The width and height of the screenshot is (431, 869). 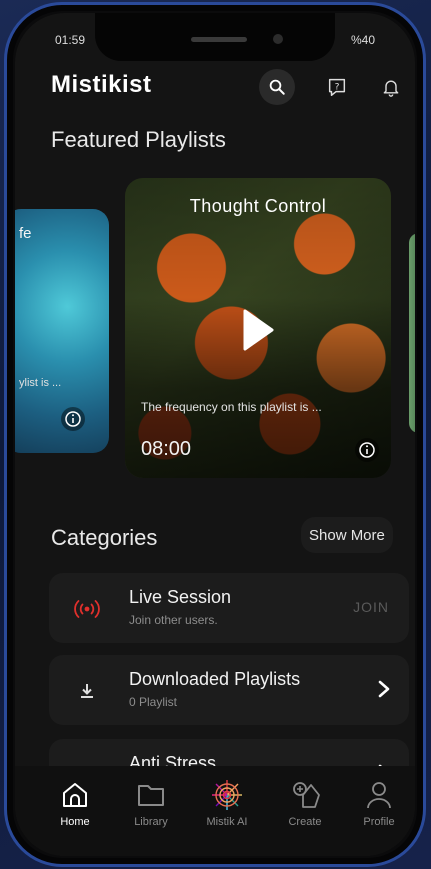 What do you see at coordinates (70, 40) in the screenshot?
I see `status-time: 01:59` at bounding box center [70, 40].